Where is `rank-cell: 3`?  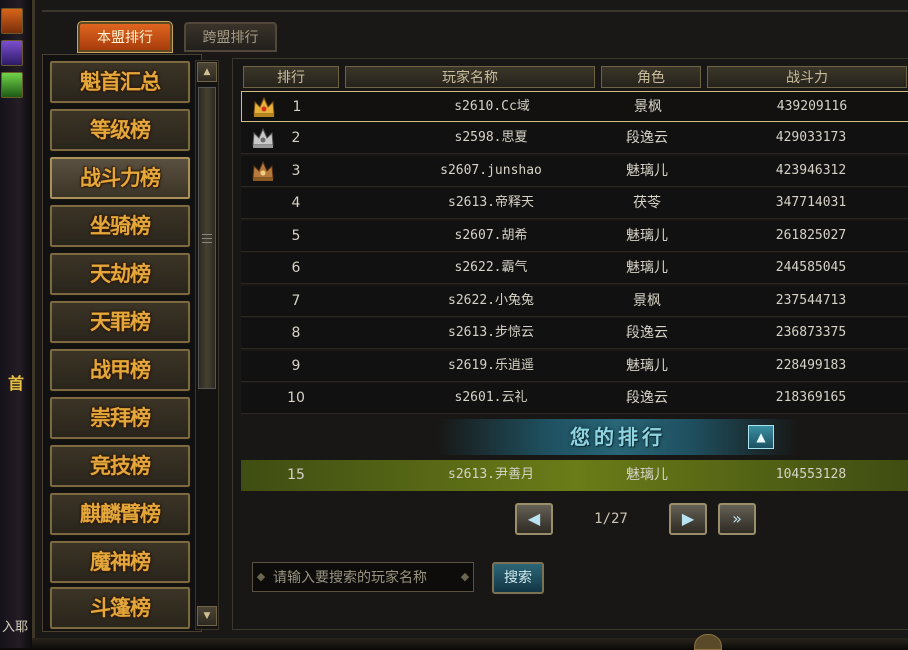
rank-cell: 3 is located at coordinates (296, 171).